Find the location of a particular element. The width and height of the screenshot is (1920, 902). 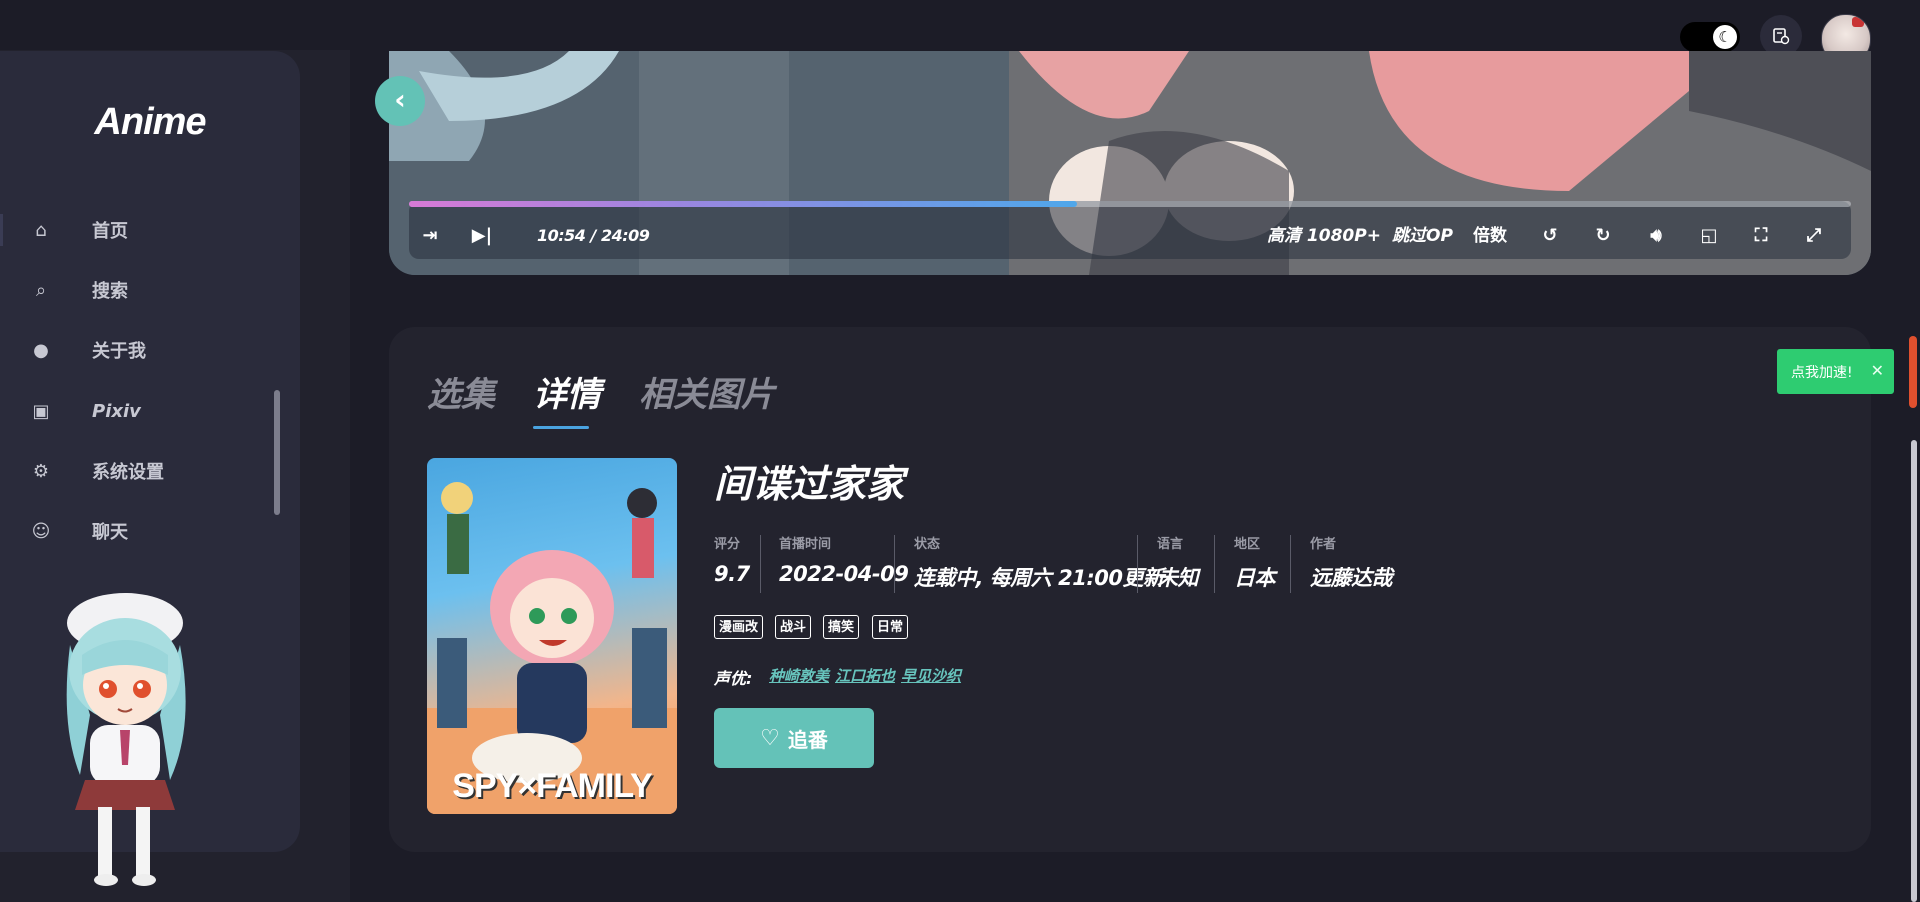

sidebar-item-label: 首页 is located at coordinates (110, 231).